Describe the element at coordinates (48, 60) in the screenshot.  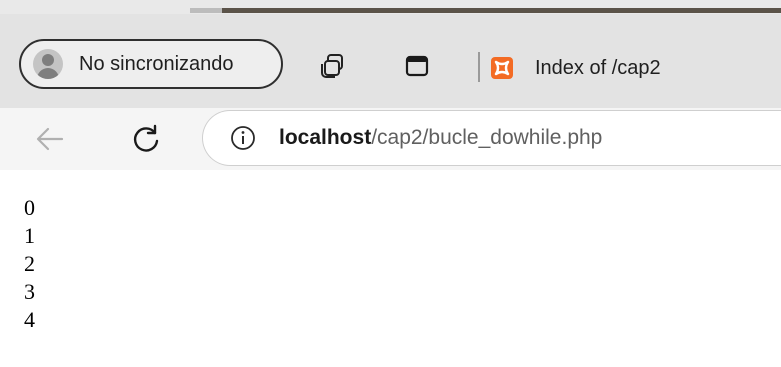
I see `avatar-head` at that location.